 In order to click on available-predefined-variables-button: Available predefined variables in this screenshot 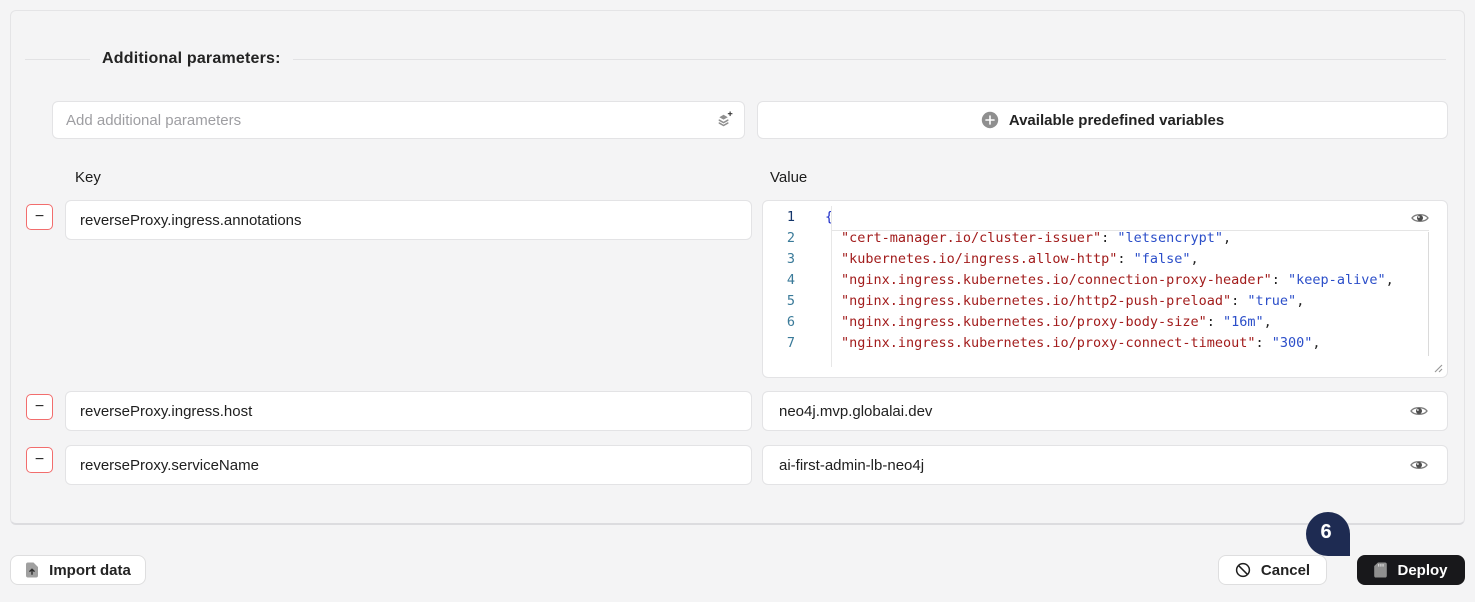, I will do `click(1102, 120)`.